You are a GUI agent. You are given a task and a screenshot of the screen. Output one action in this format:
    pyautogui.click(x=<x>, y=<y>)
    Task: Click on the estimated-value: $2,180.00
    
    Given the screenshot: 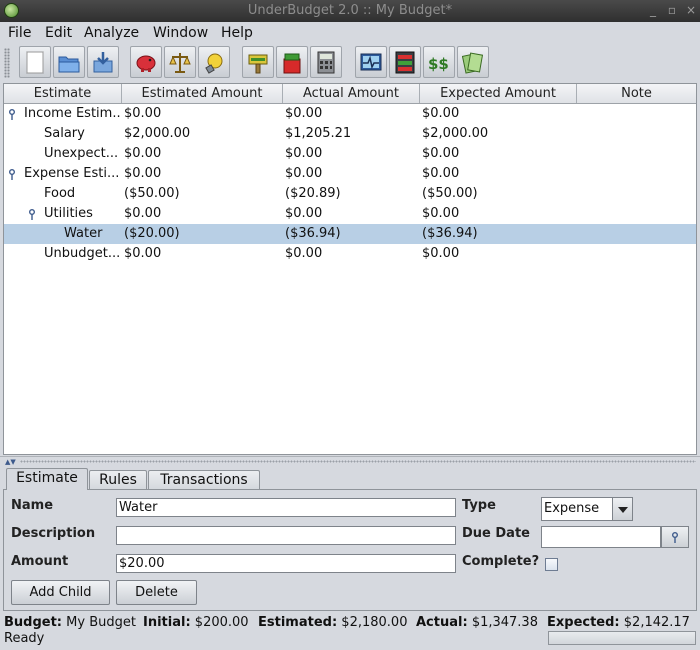 What is the action you would take?
    pyautogui.click(x=374, y=622)
    